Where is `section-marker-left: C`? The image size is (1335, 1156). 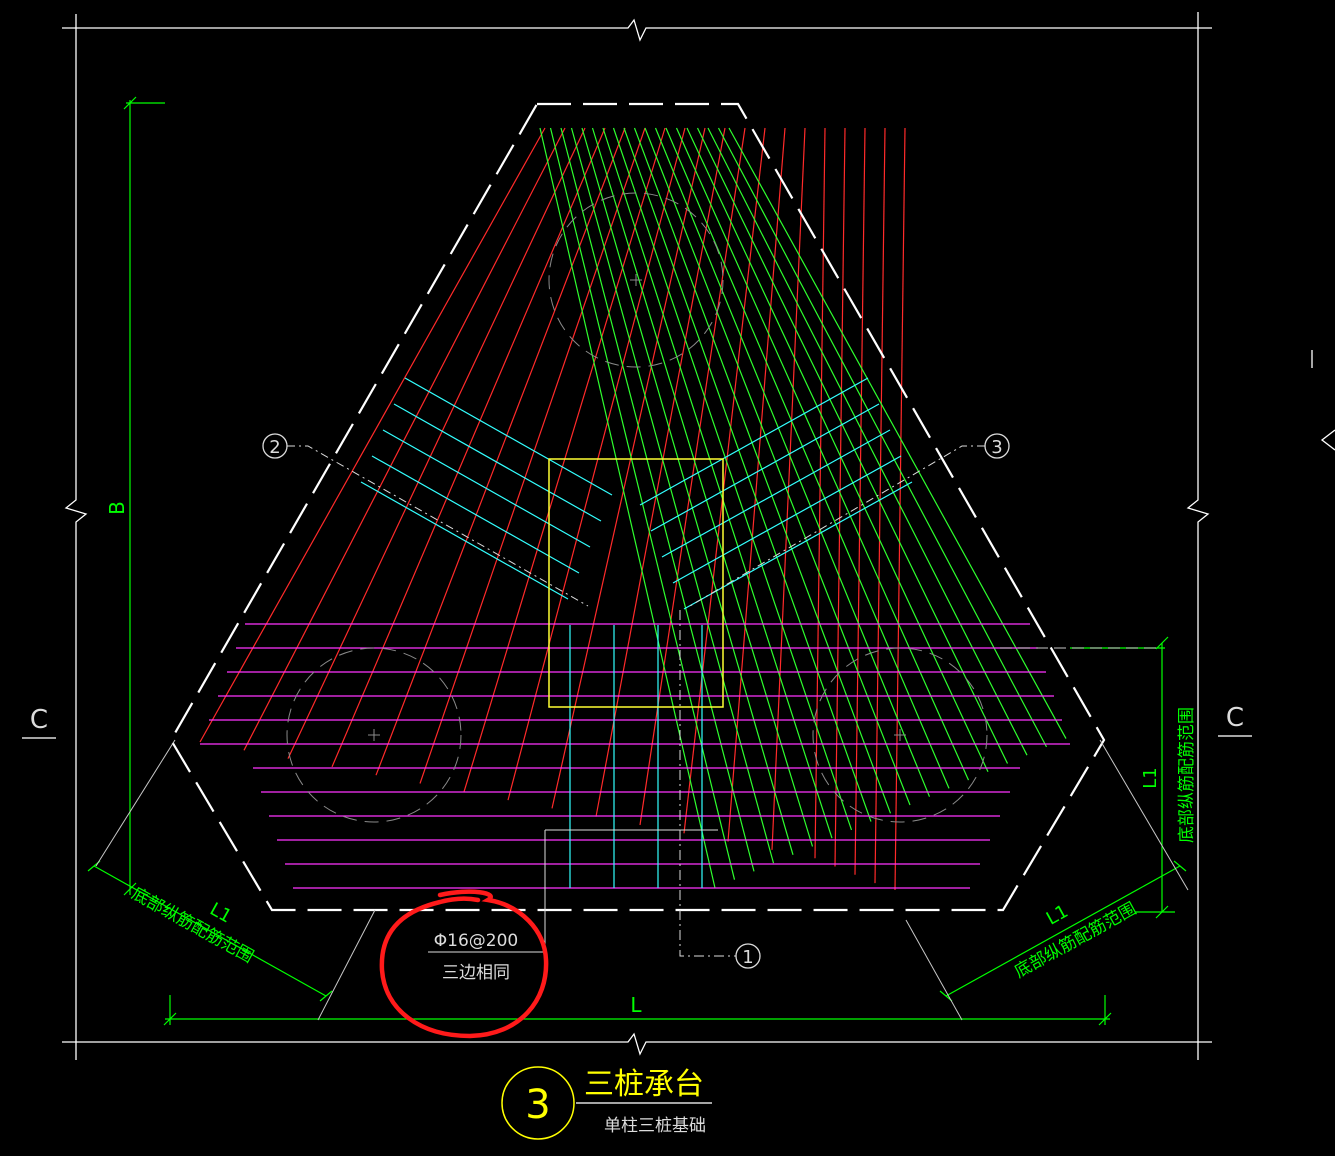
section-marker-left: C is located at coordinates (39, 722).